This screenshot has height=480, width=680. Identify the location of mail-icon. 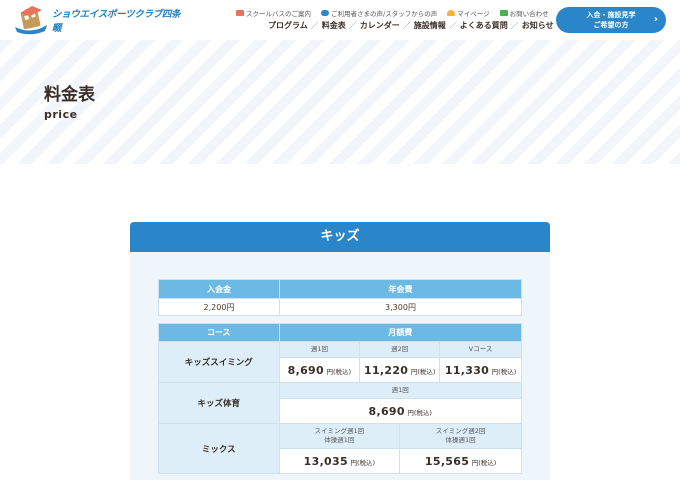
(503, 13).